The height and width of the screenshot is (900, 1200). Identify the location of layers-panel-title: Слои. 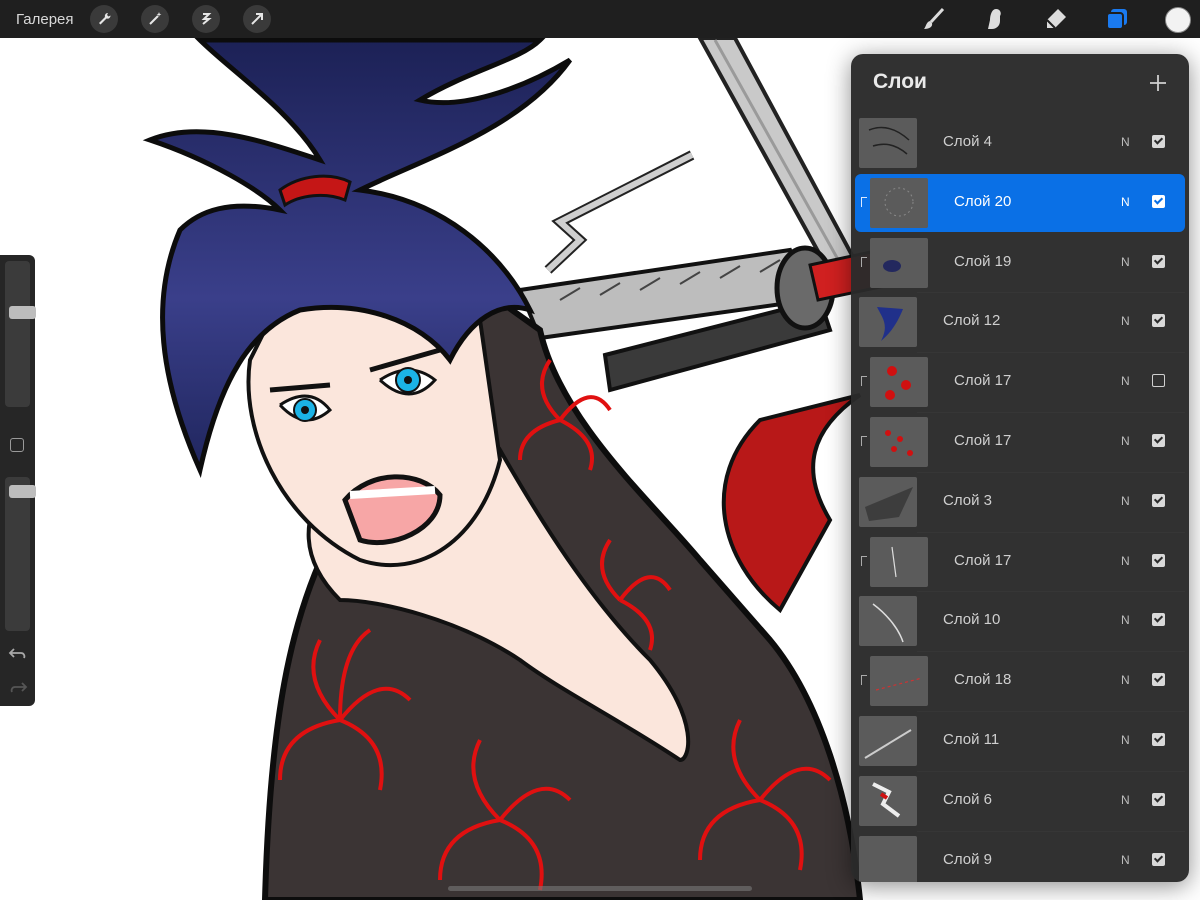
(900, 81).